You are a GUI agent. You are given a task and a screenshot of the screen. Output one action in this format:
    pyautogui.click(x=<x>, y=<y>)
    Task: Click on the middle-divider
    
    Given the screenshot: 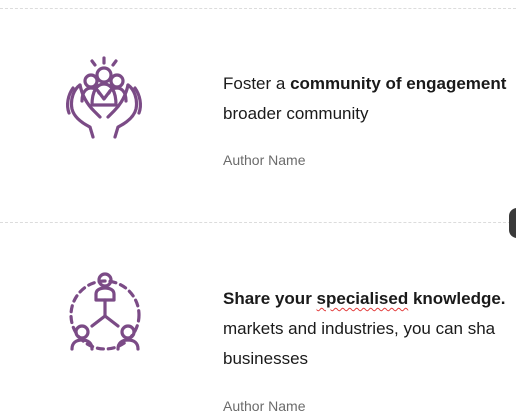 What is the action you would take?
    pyautogui.click(x=258, y=222)
    